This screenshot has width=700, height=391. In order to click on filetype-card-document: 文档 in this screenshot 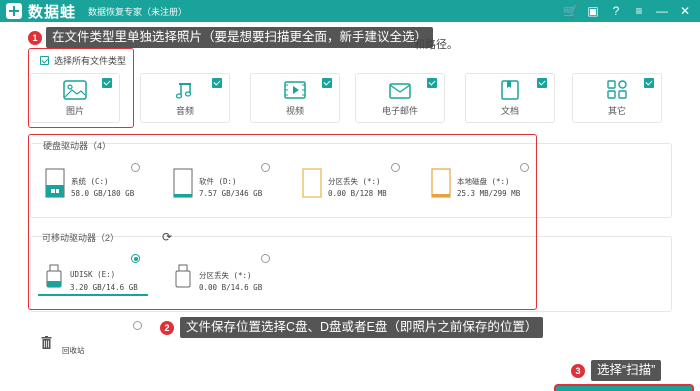, I will do `click(510, 98)`.